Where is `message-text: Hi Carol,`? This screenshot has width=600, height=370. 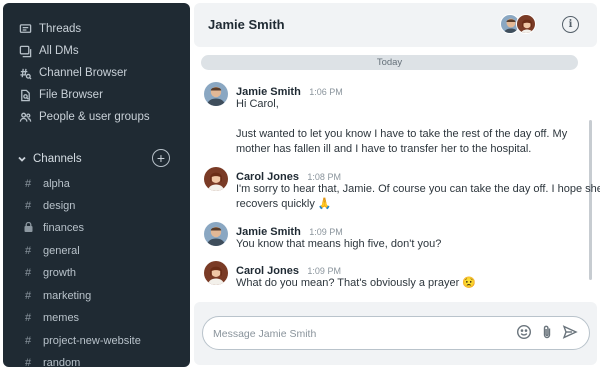 message-text: Hi Carol, is located at coordinates (257, 104).